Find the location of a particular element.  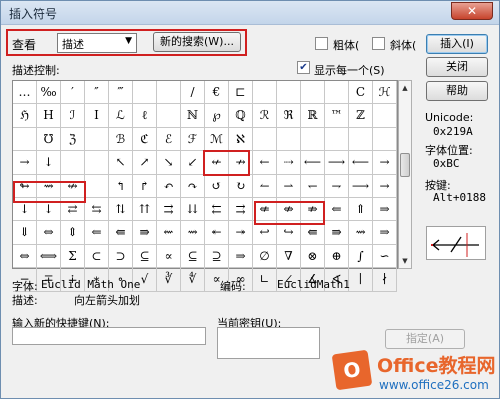

symbol-cell: ⟺ is located at coordinates (49, 256).